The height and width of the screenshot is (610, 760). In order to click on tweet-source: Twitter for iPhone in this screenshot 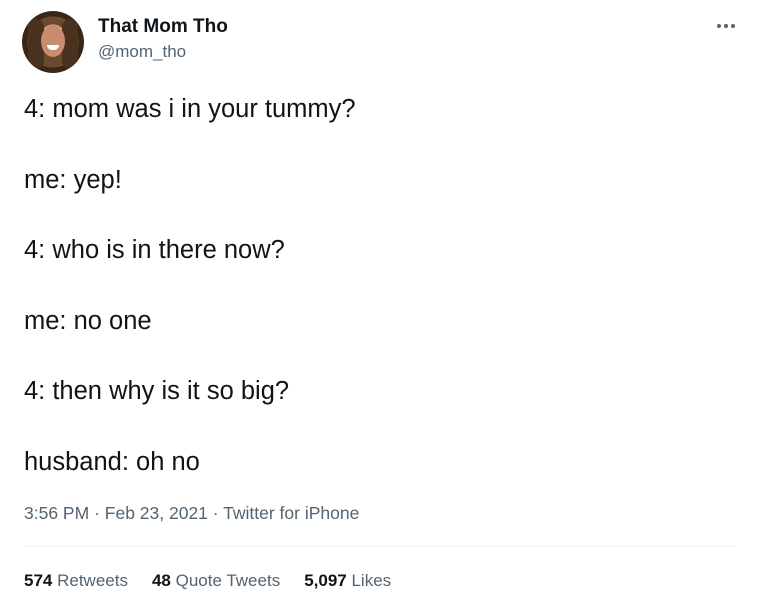, I will do `click(291, 513)`.